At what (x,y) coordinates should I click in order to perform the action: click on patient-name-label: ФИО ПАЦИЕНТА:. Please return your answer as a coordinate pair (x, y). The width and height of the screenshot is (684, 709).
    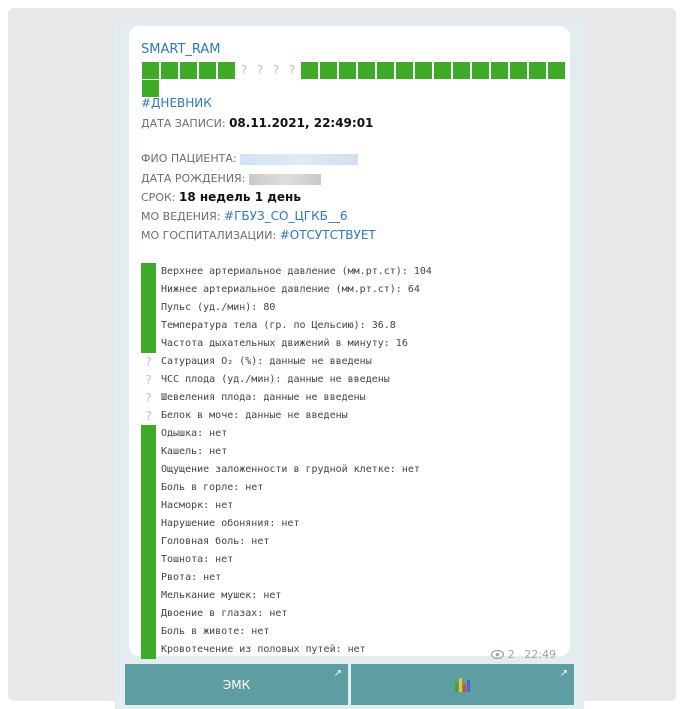
    Looking at the image, I should click on (189, 158).